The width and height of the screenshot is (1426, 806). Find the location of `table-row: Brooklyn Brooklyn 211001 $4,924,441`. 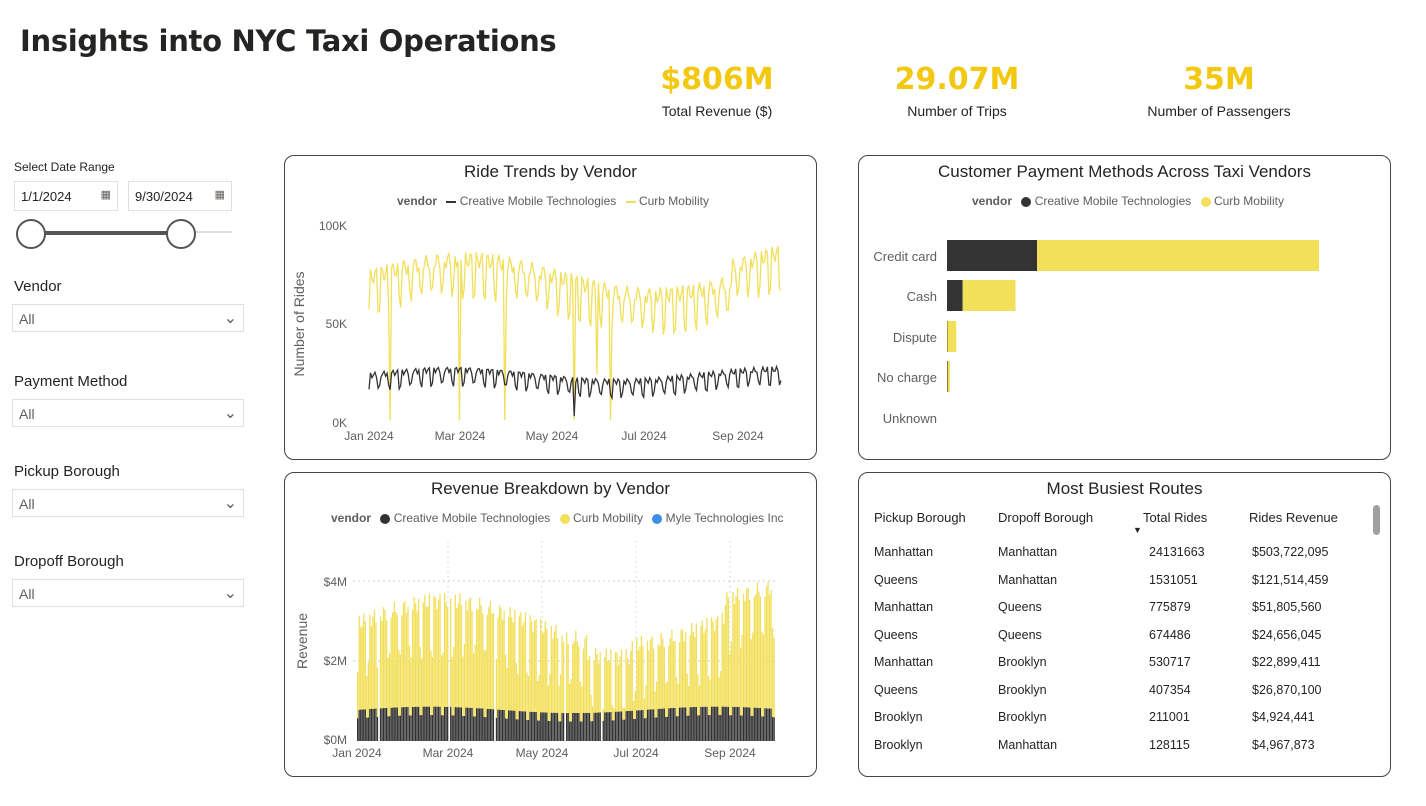

table-row: Brooklyn Brooklyn 211001 $4,924,441 is located at coordinates (1109, 720).